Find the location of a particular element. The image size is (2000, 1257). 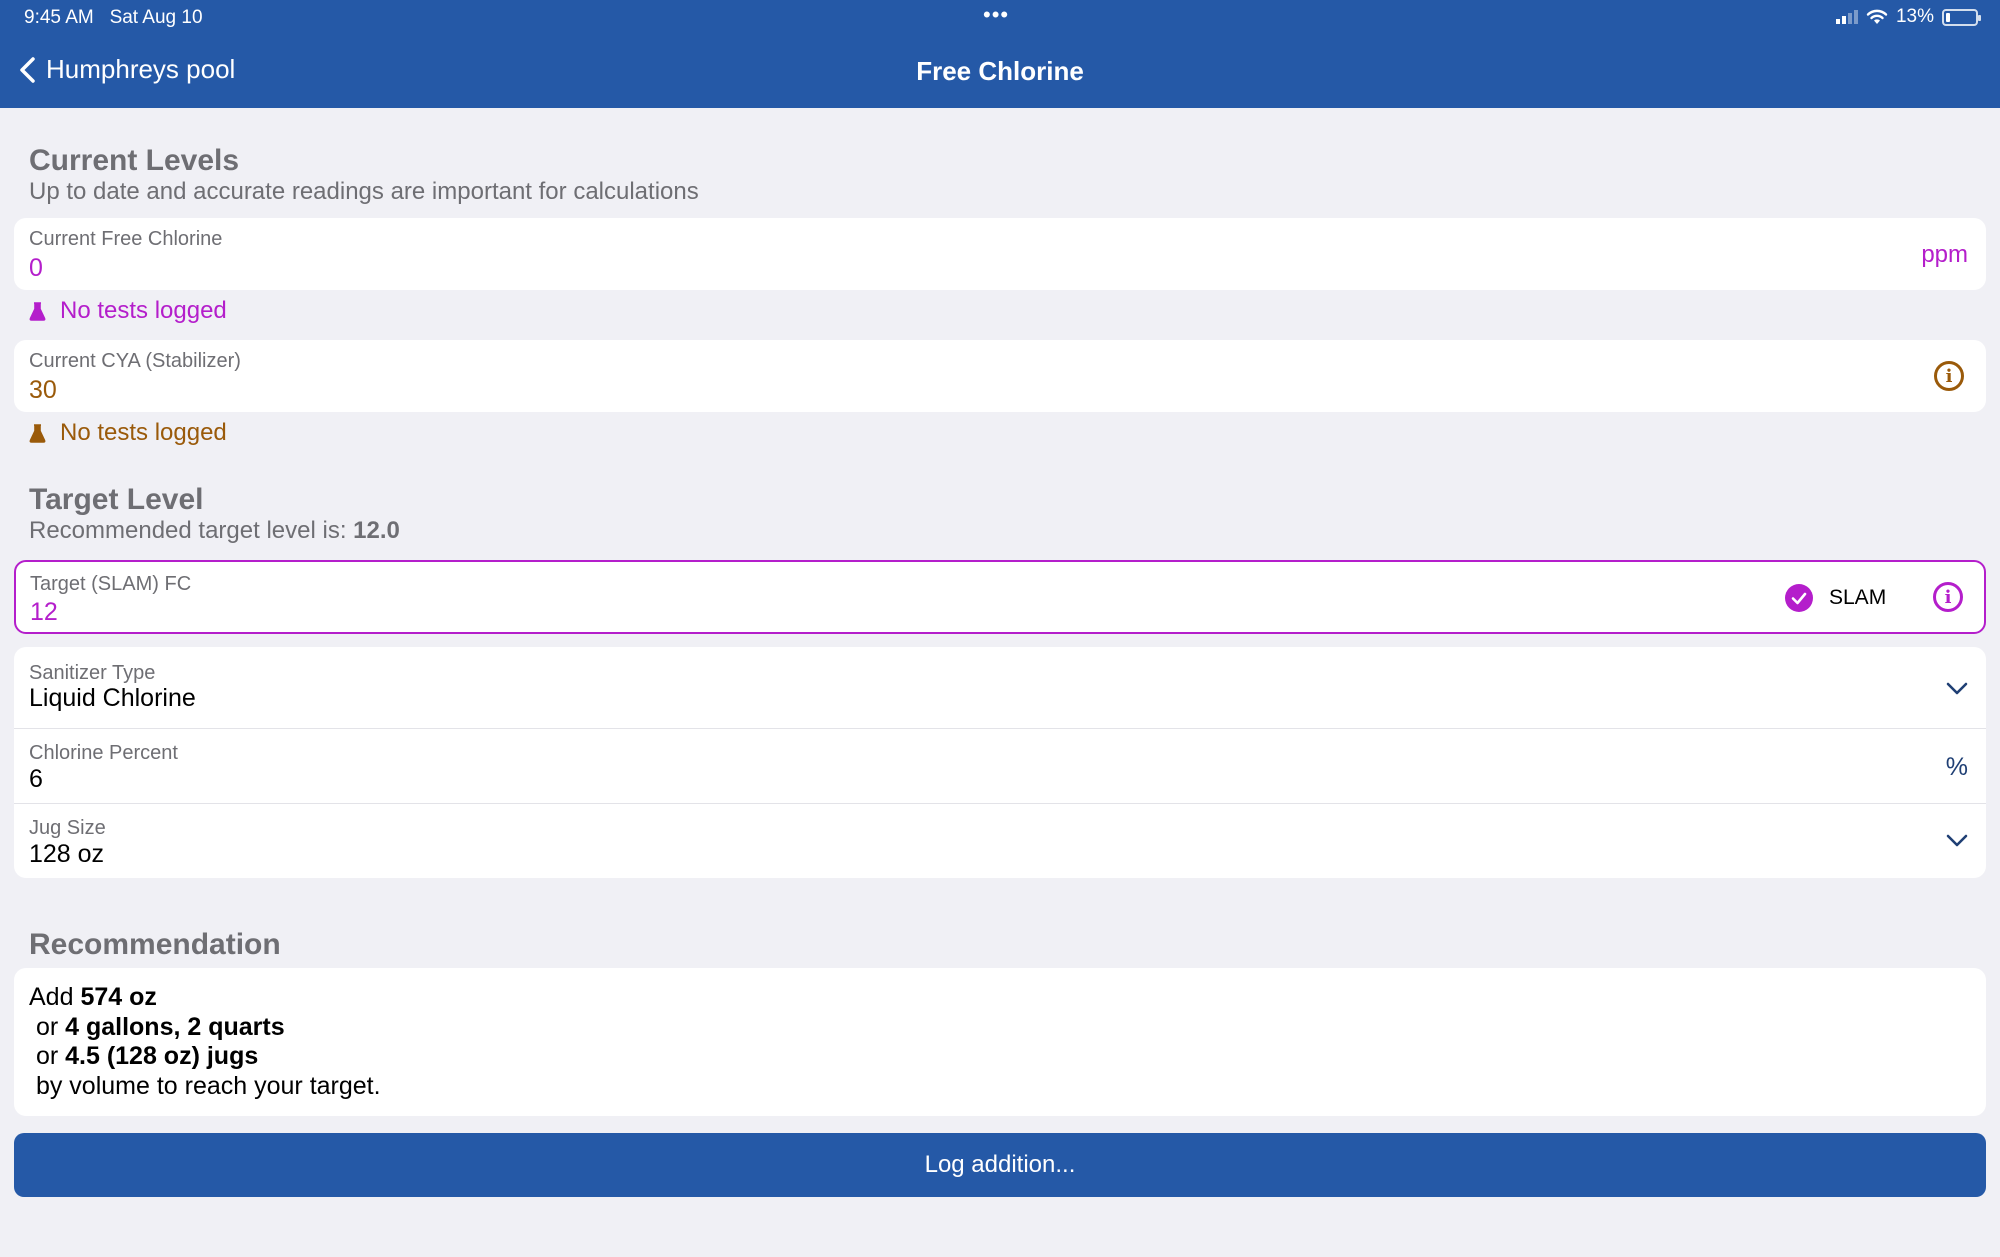

battery-icon is located at coordinates (1961, 17).